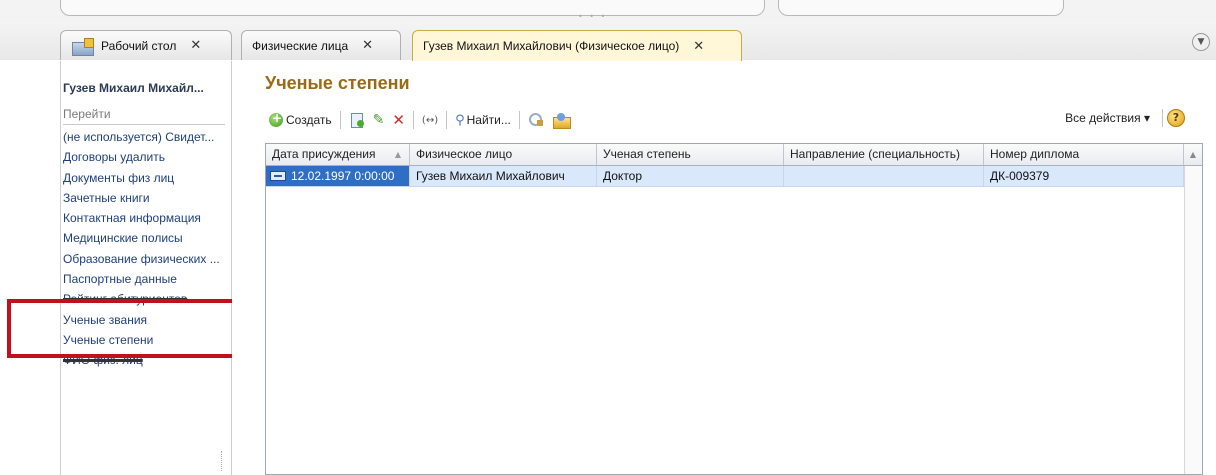 Image resolution: width=1216 pixels, height=475 pixels. I want to click on search-field, so click(921, 8).